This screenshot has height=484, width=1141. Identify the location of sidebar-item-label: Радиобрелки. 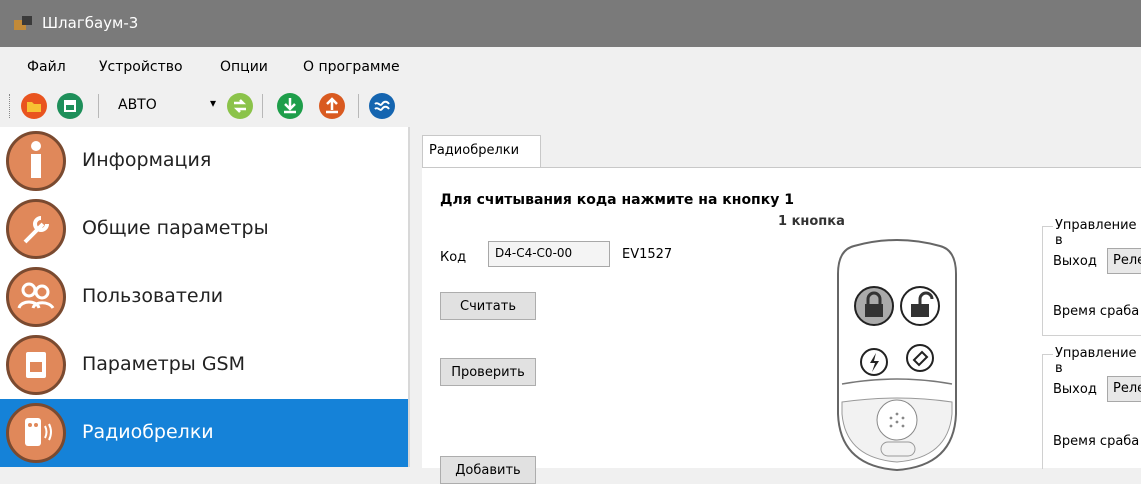
(148, 432).